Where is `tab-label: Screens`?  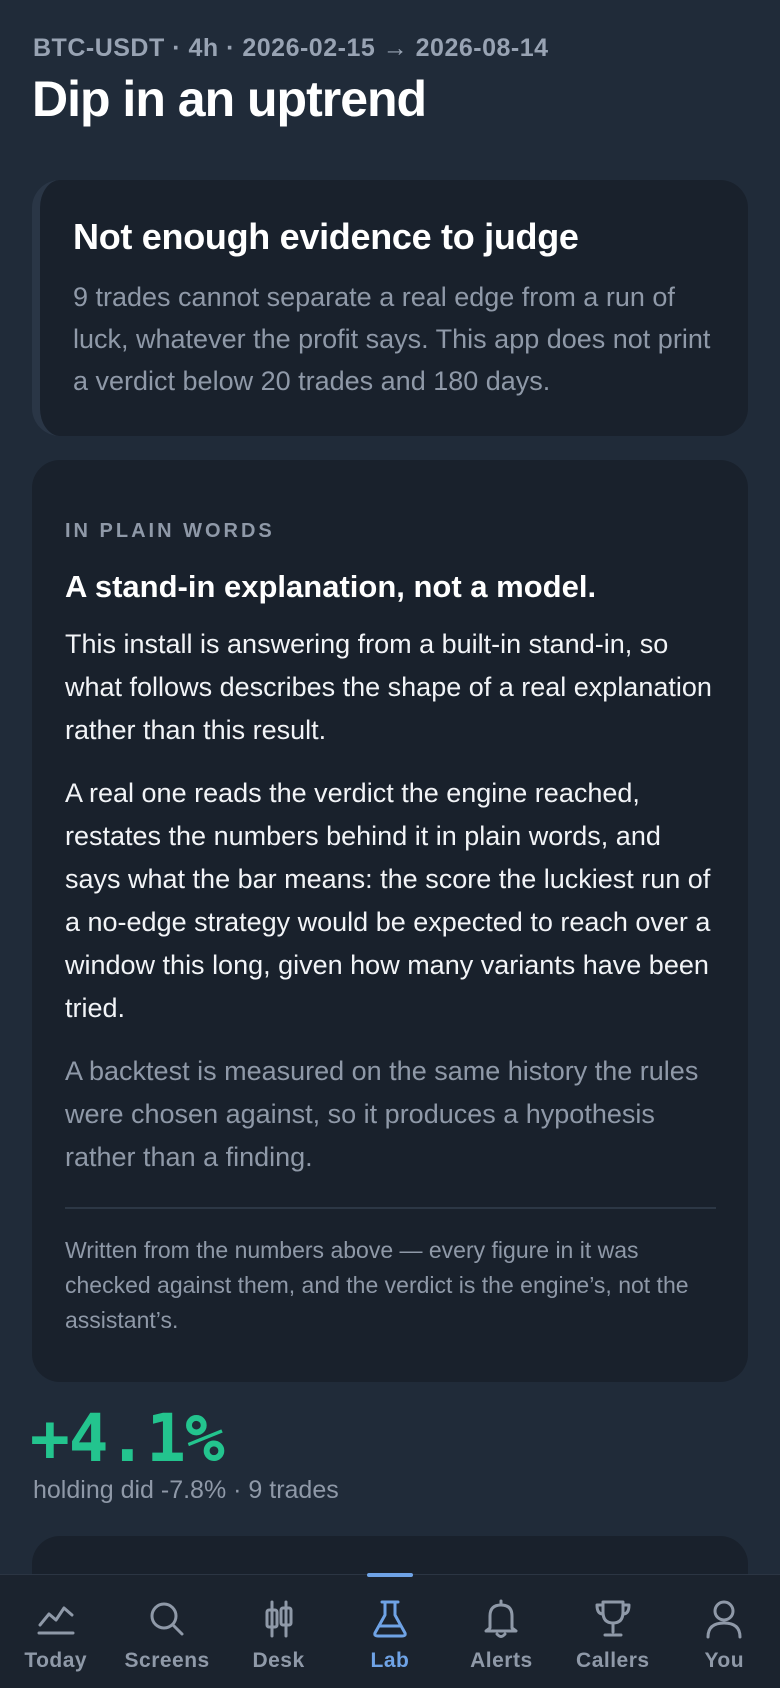 tab-label: Screens is located at coordinates (167, 1660).